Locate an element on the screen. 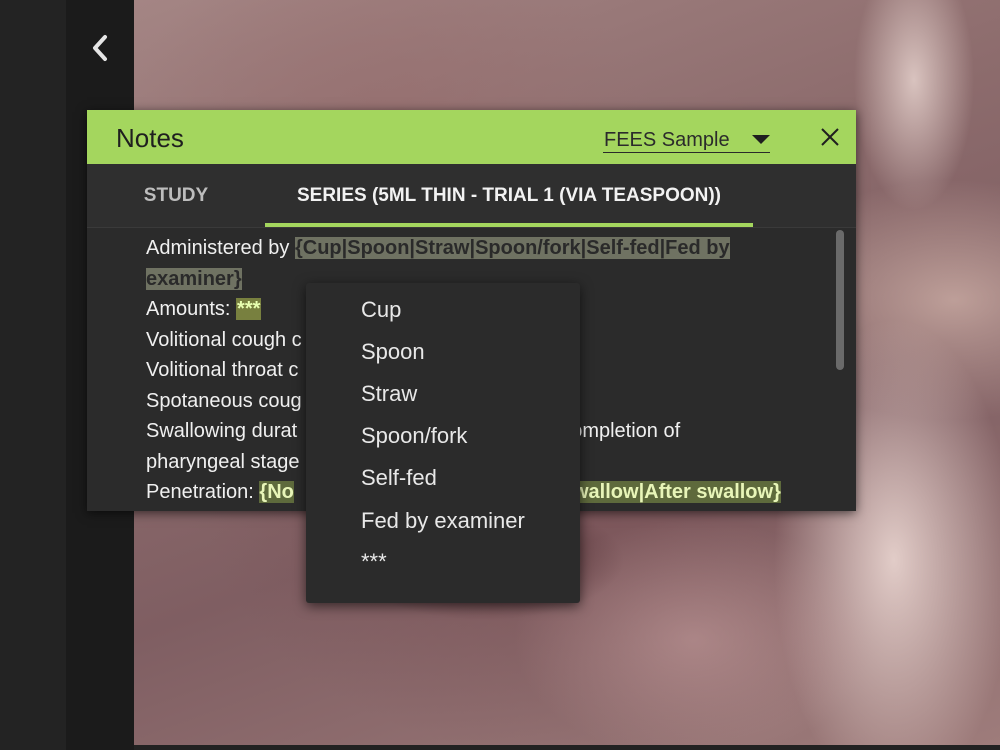 The height and width of the screenshot is (750, 1000). choice-field-continued: examiner} is located at coordinates (194, 278).